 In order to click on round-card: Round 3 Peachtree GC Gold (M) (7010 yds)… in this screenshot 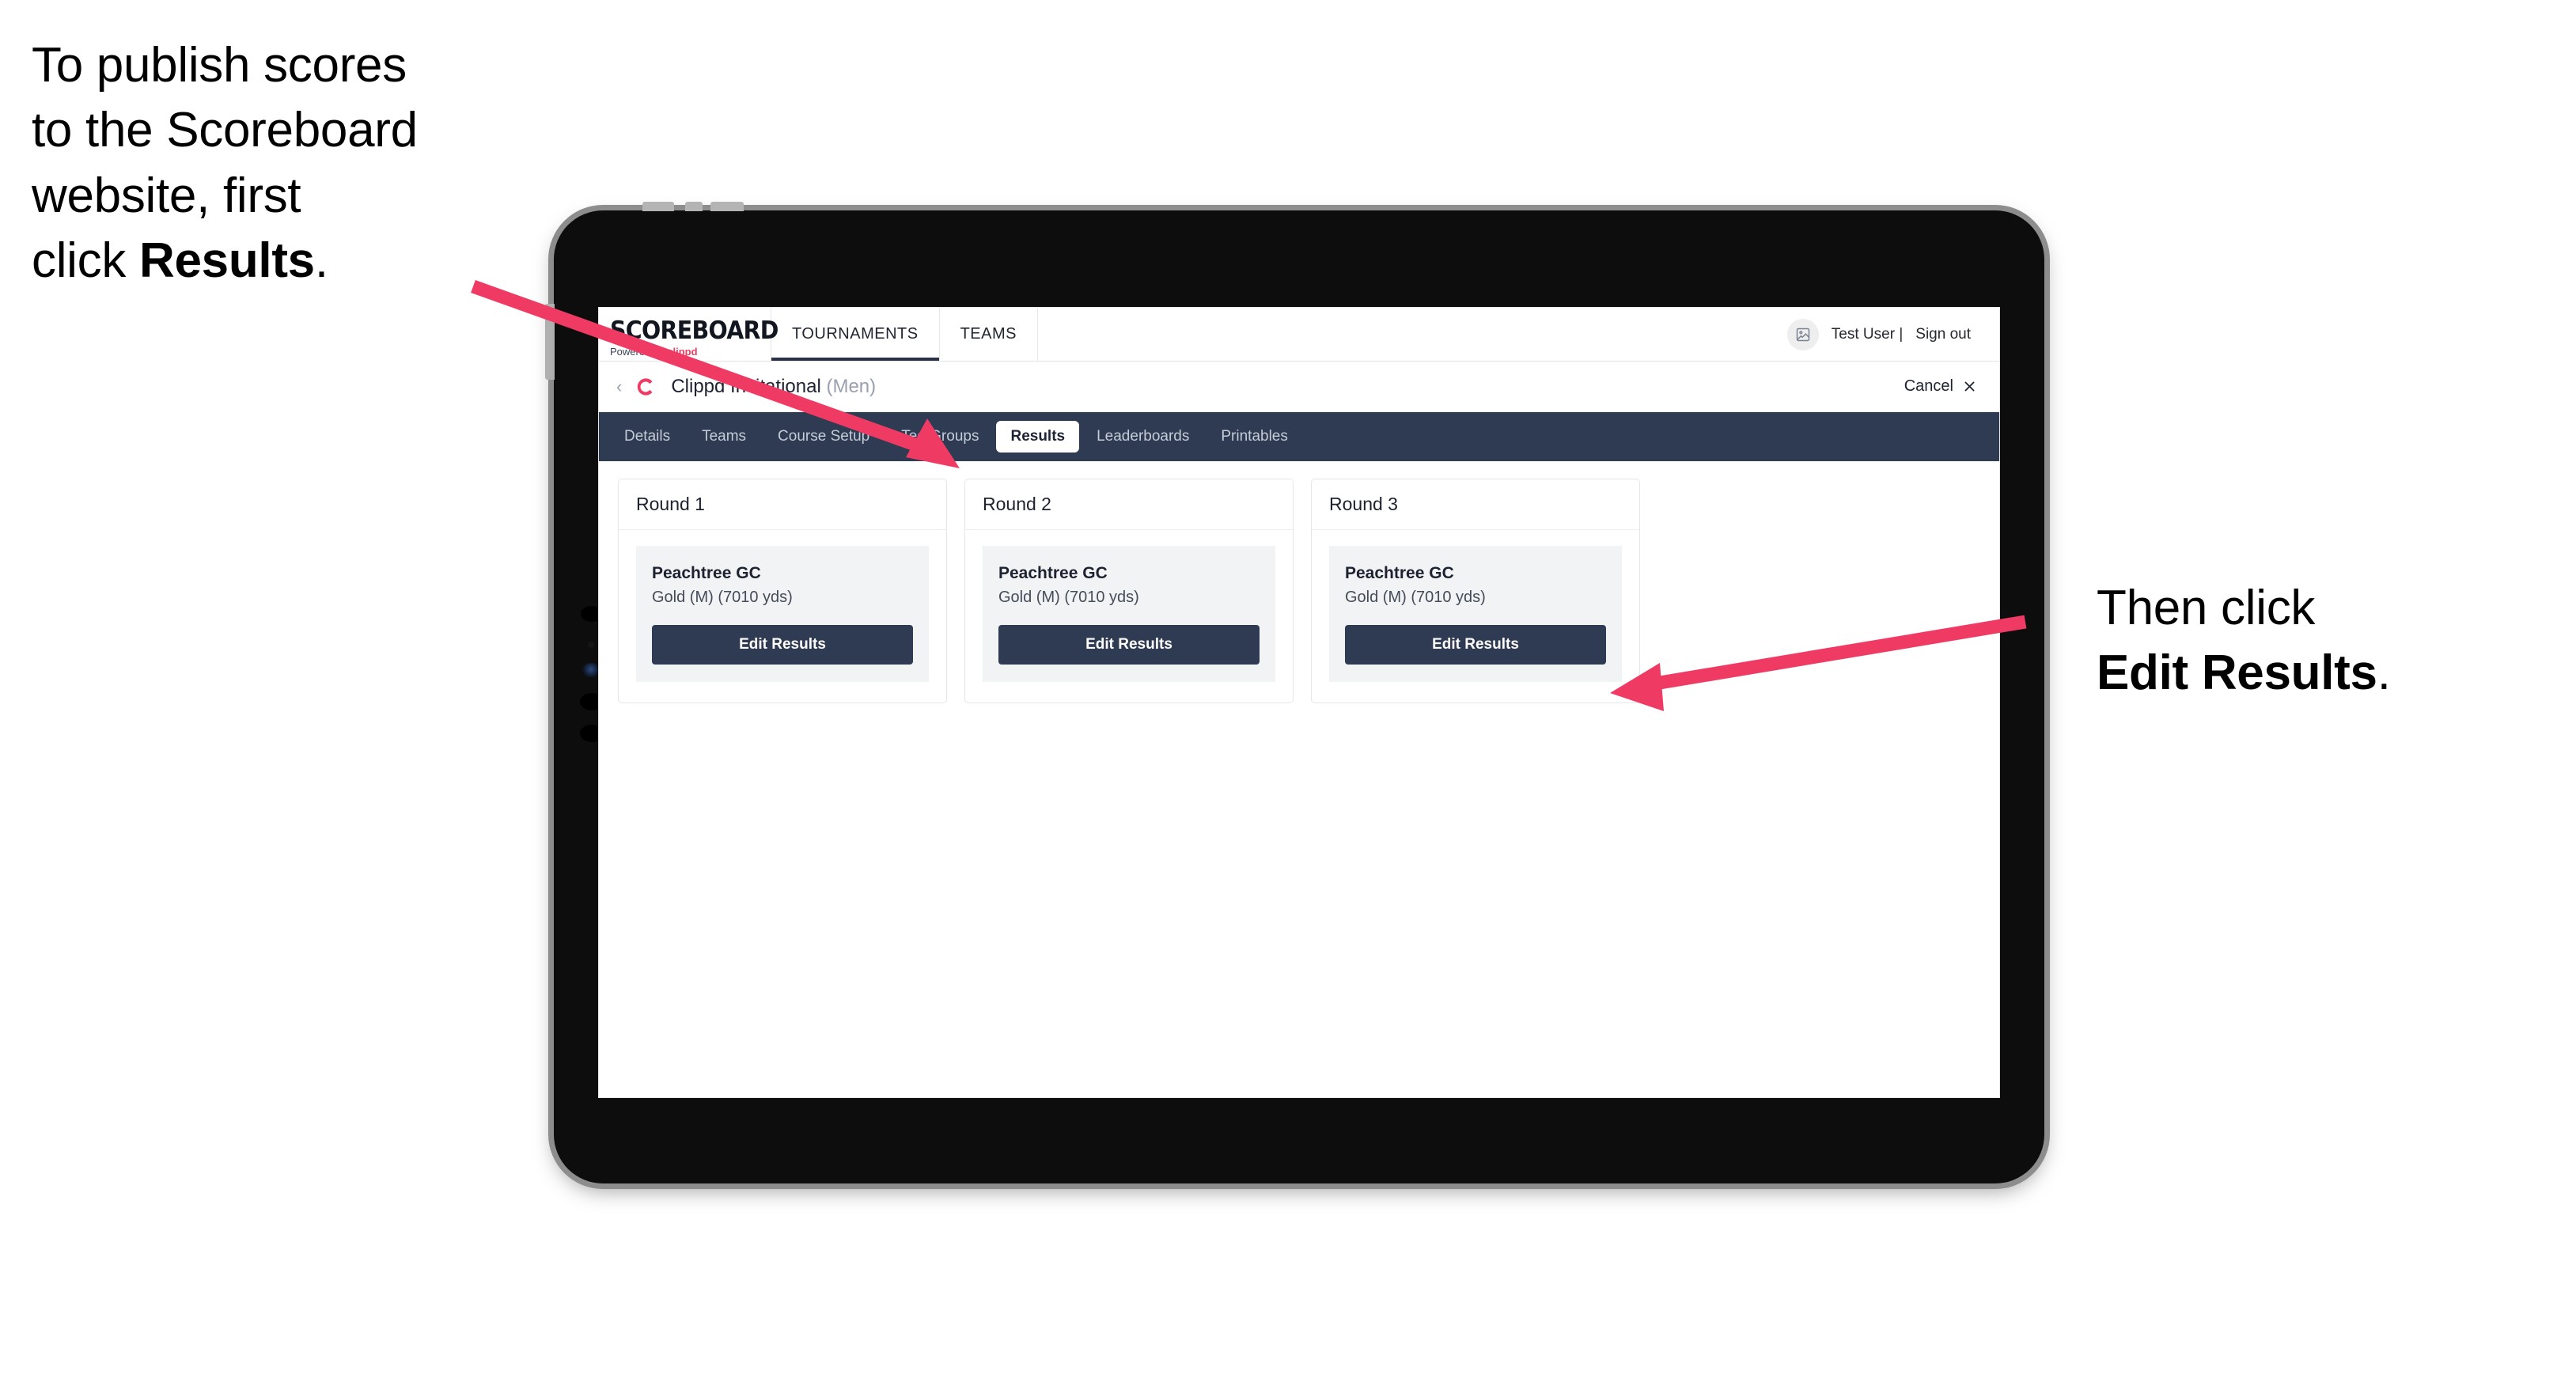, I will do `click(1475, 592)`.